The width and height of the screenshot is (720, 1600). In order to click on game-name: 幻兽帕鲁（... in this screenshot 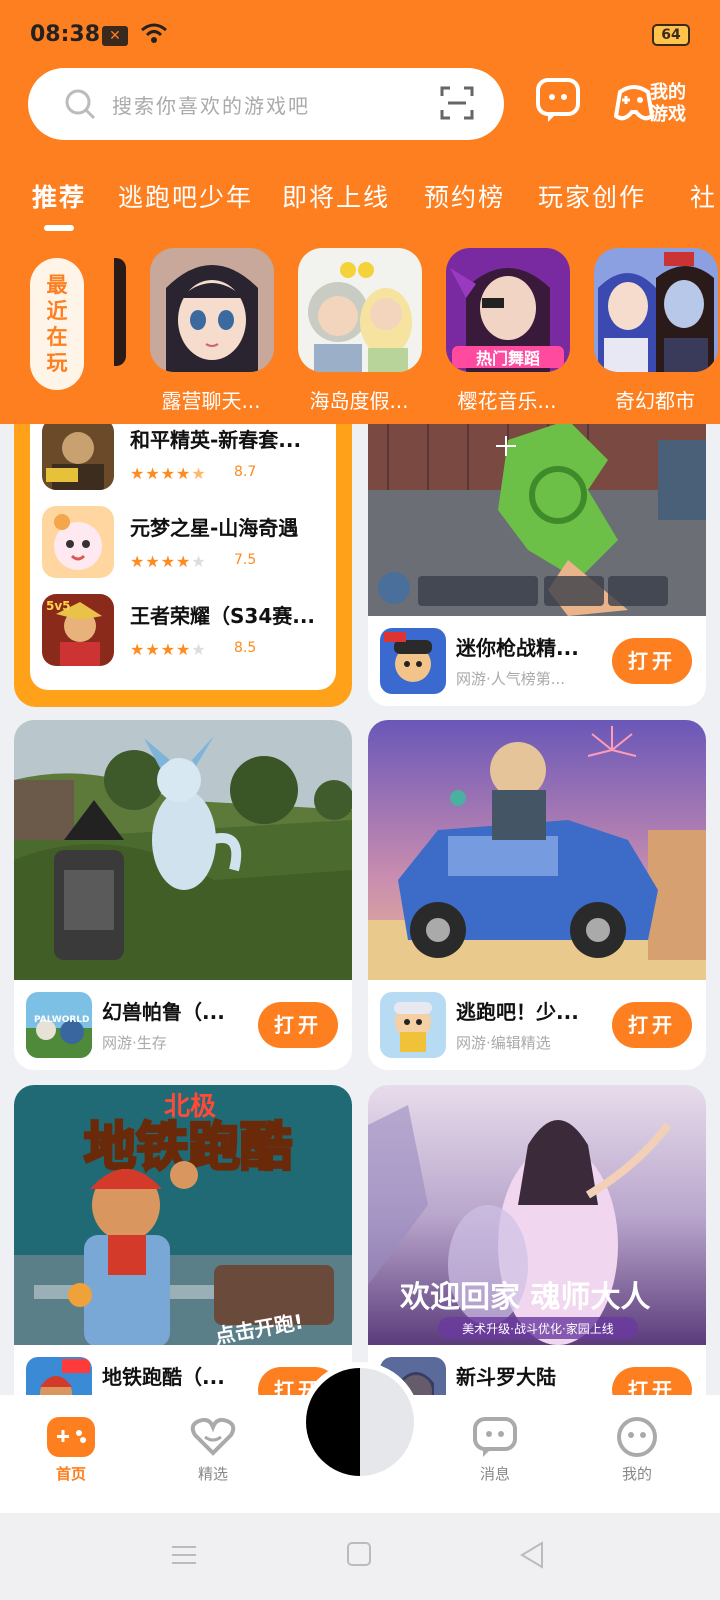, I will do `click(163, 1012)`.